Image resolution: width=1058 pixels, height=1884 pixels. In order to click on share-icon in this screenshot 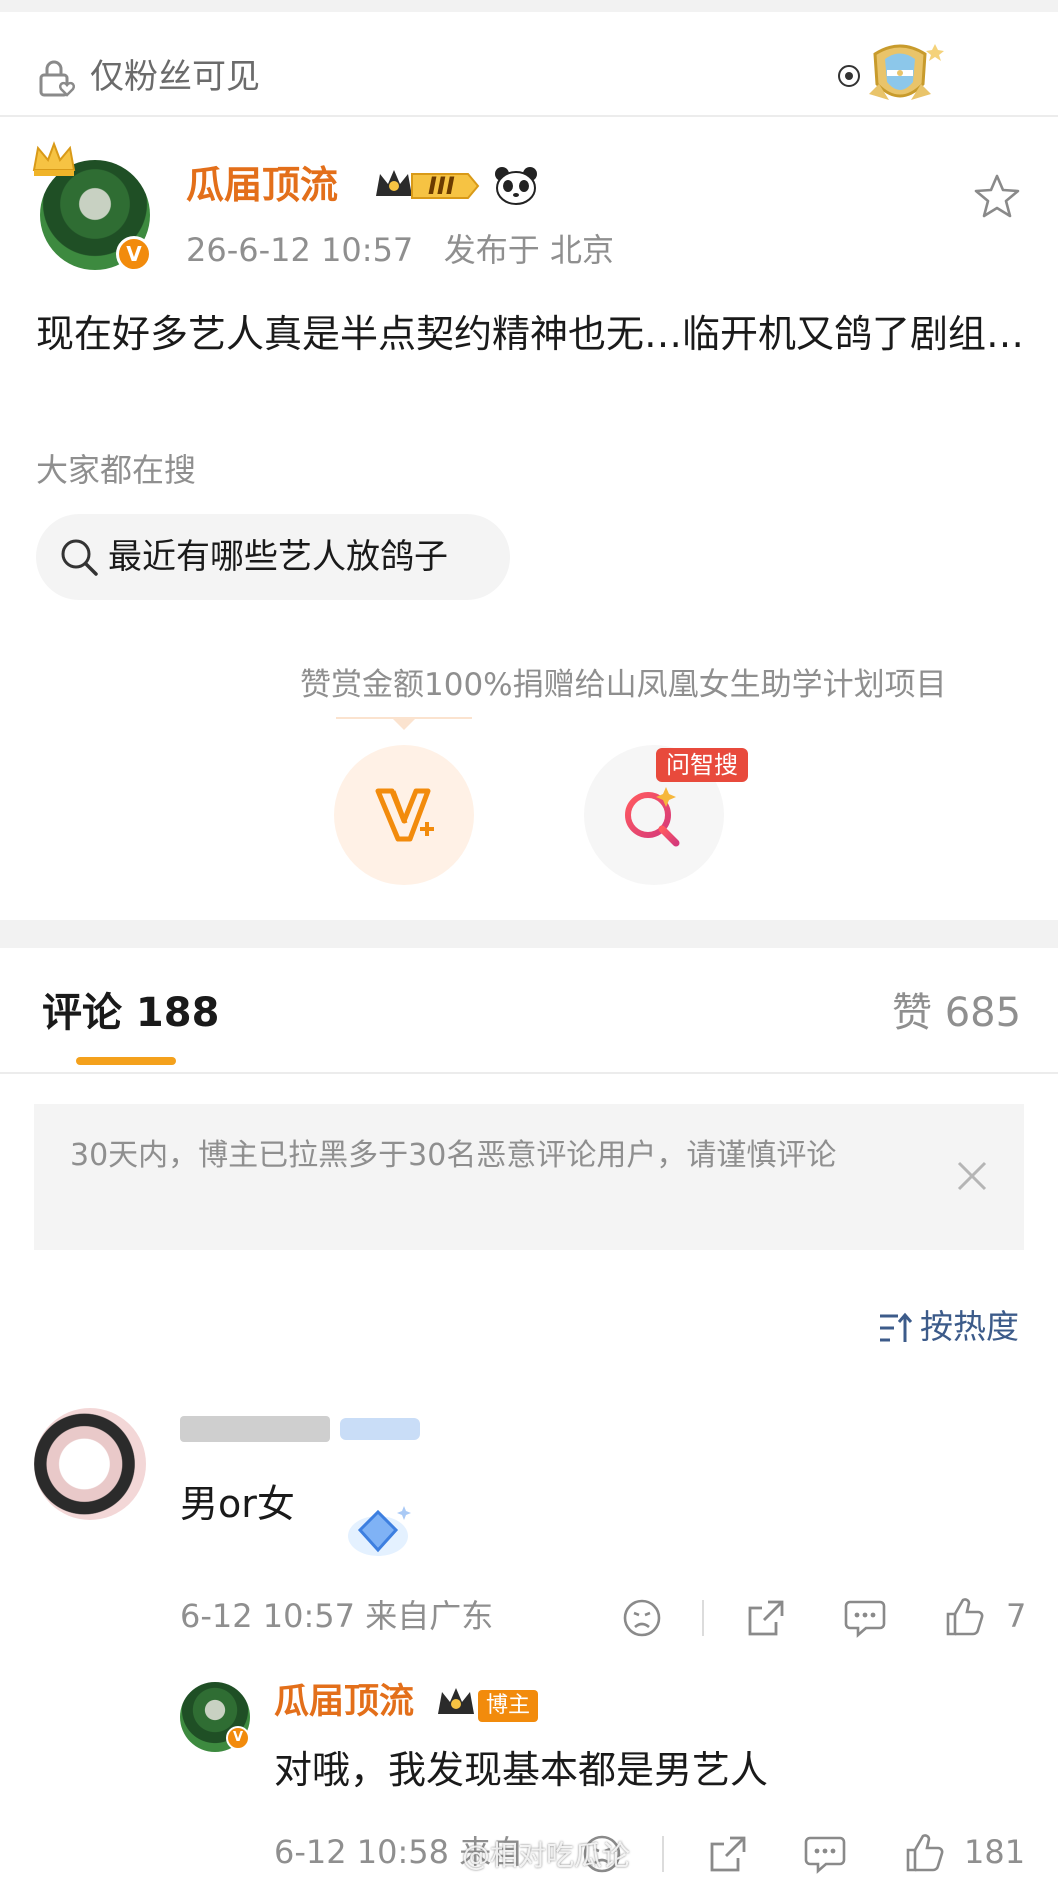, I will do `click(766, 1618)`.